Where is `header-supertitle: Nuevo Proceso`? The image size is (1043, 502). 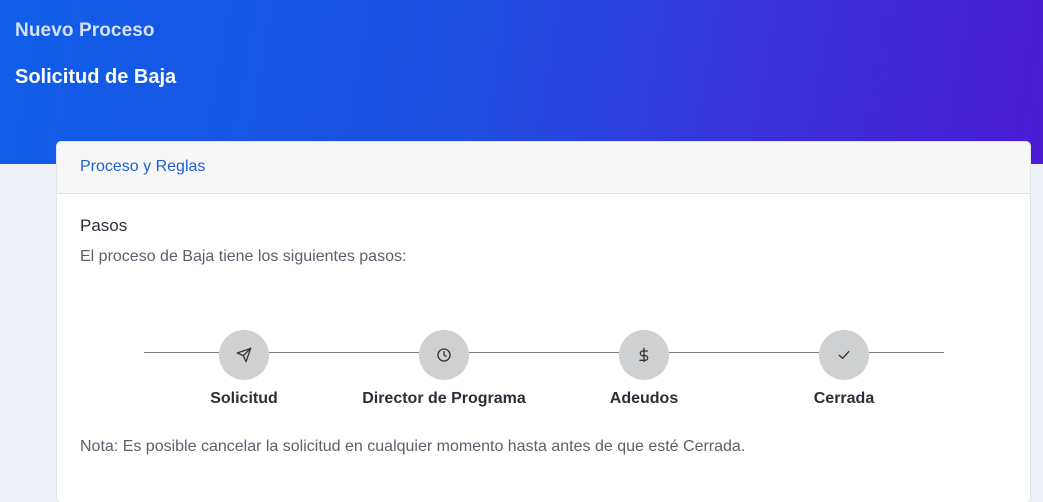
header-supertitle: Nuevo Proceso is located at coordinates (85, 30).